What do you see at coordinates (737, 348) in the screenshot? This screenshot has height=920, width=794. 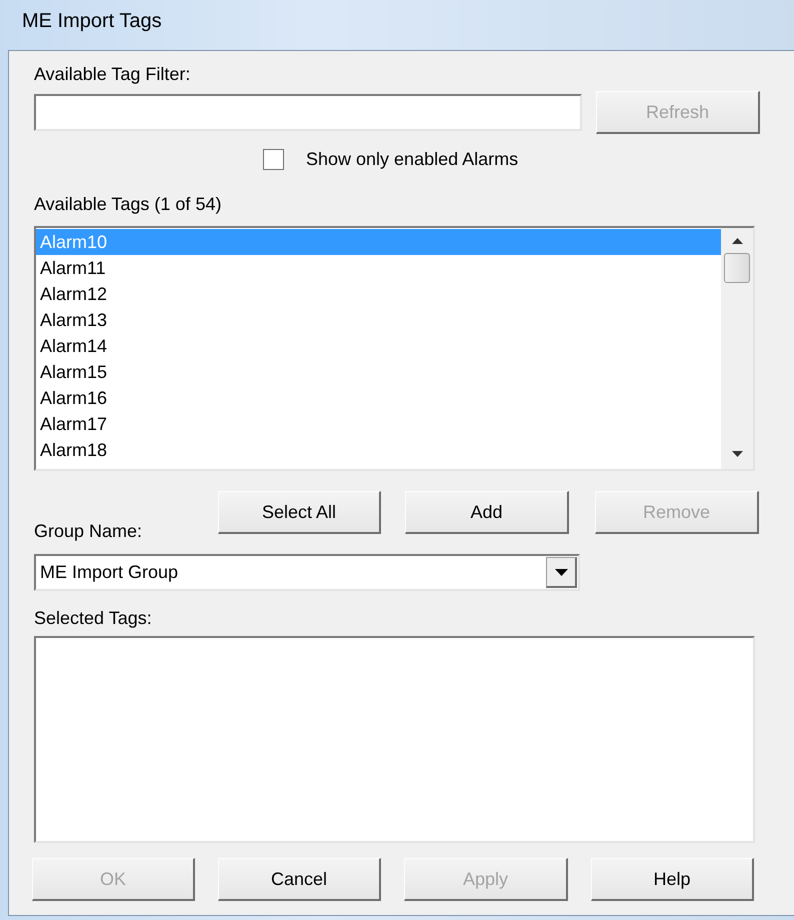 I see `scrollbar` at bounding box center [737, 348].